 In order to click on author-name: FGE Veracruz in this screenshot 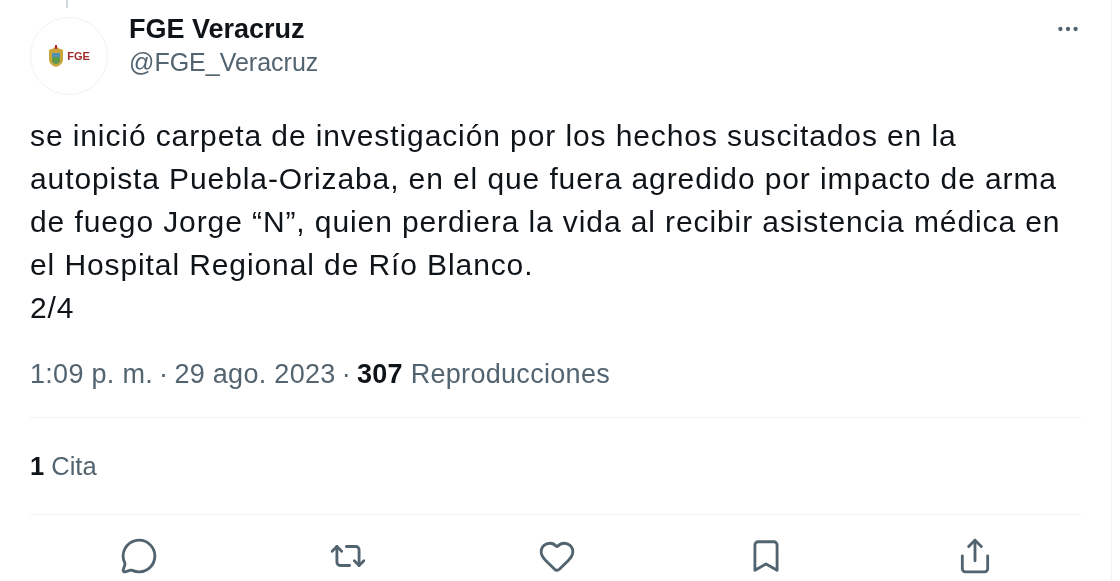, I will do `click(217, 29)`.